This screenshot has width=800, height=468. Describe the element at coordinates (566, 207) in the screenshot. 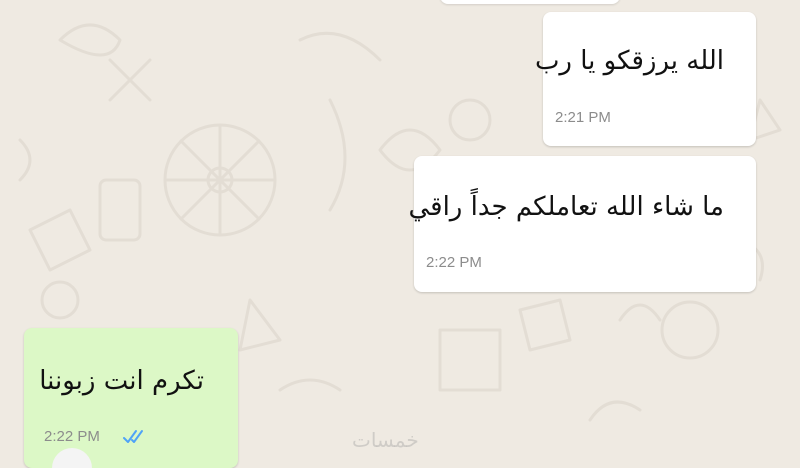

I see `message-text: ما شاء الله تعاملكم جداً راقي` at that location.